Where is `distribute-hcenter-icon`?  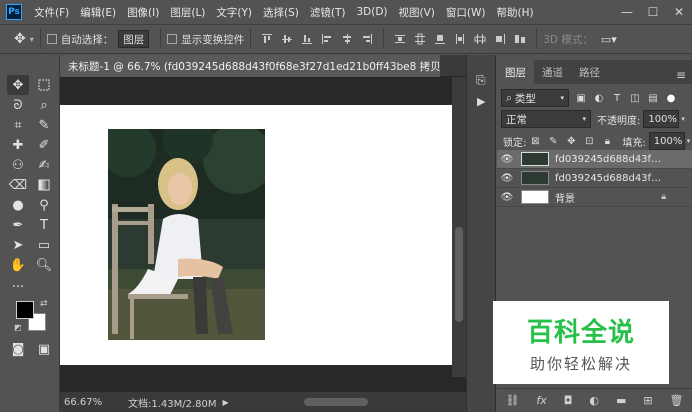 distribute-hcenter-icon is located at coordinates (480, 39).